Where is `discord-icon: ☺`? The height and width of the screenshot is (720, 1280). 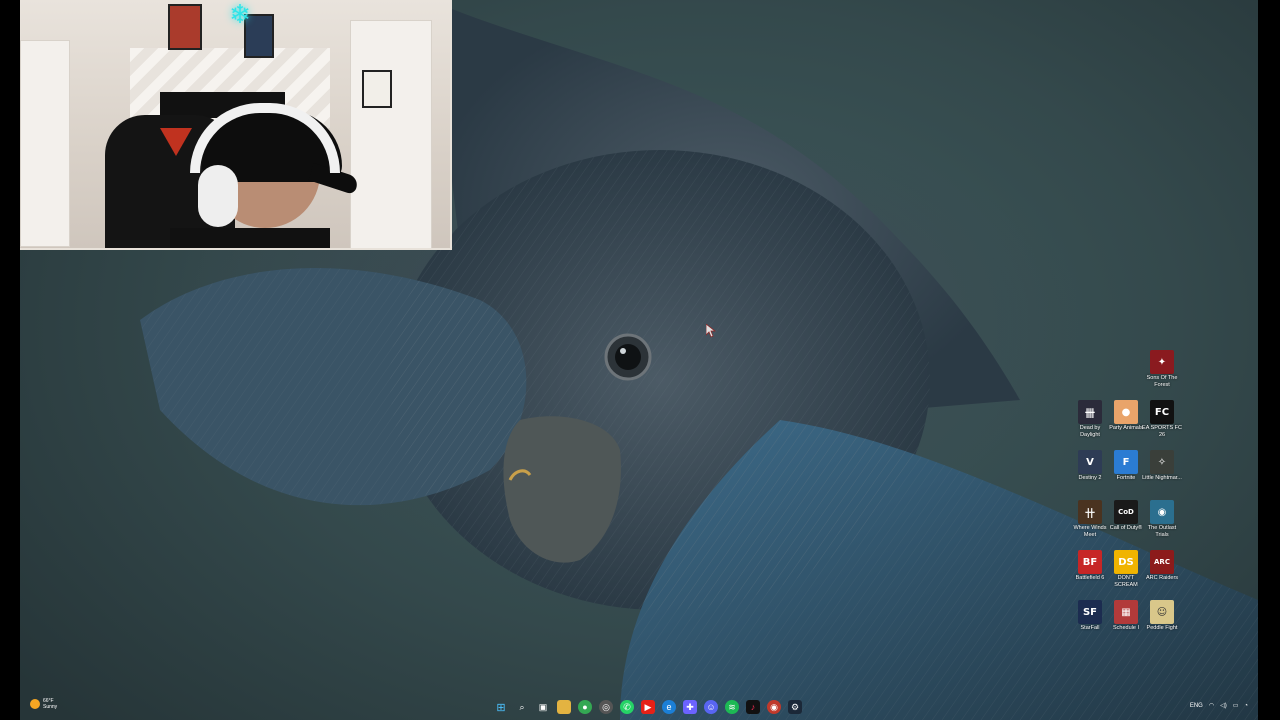
discord-icon: ☺ is located at coordinates (711, 707).